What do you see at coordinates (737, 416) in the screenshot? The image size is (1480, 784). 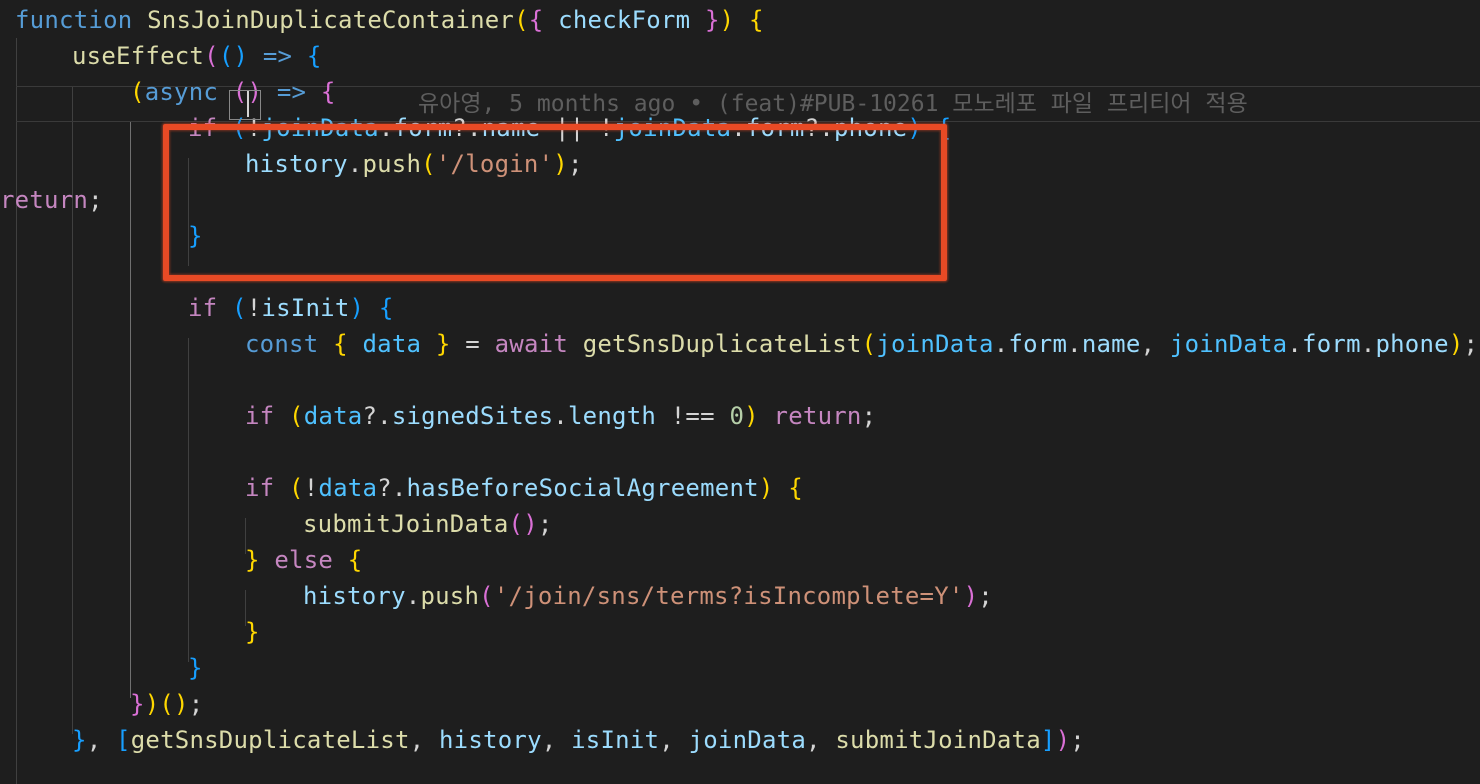 I see `code-token: 0` at bounding box center [737, 416].